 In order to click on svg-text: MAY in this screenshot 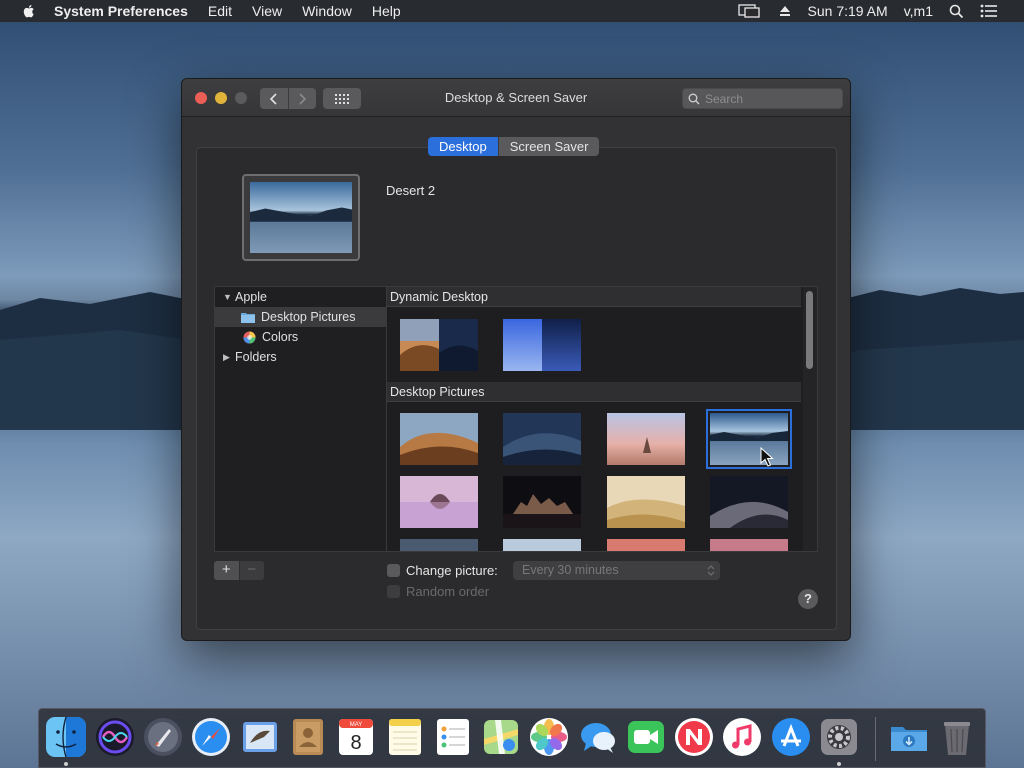, I will do `click(356, 725)`.